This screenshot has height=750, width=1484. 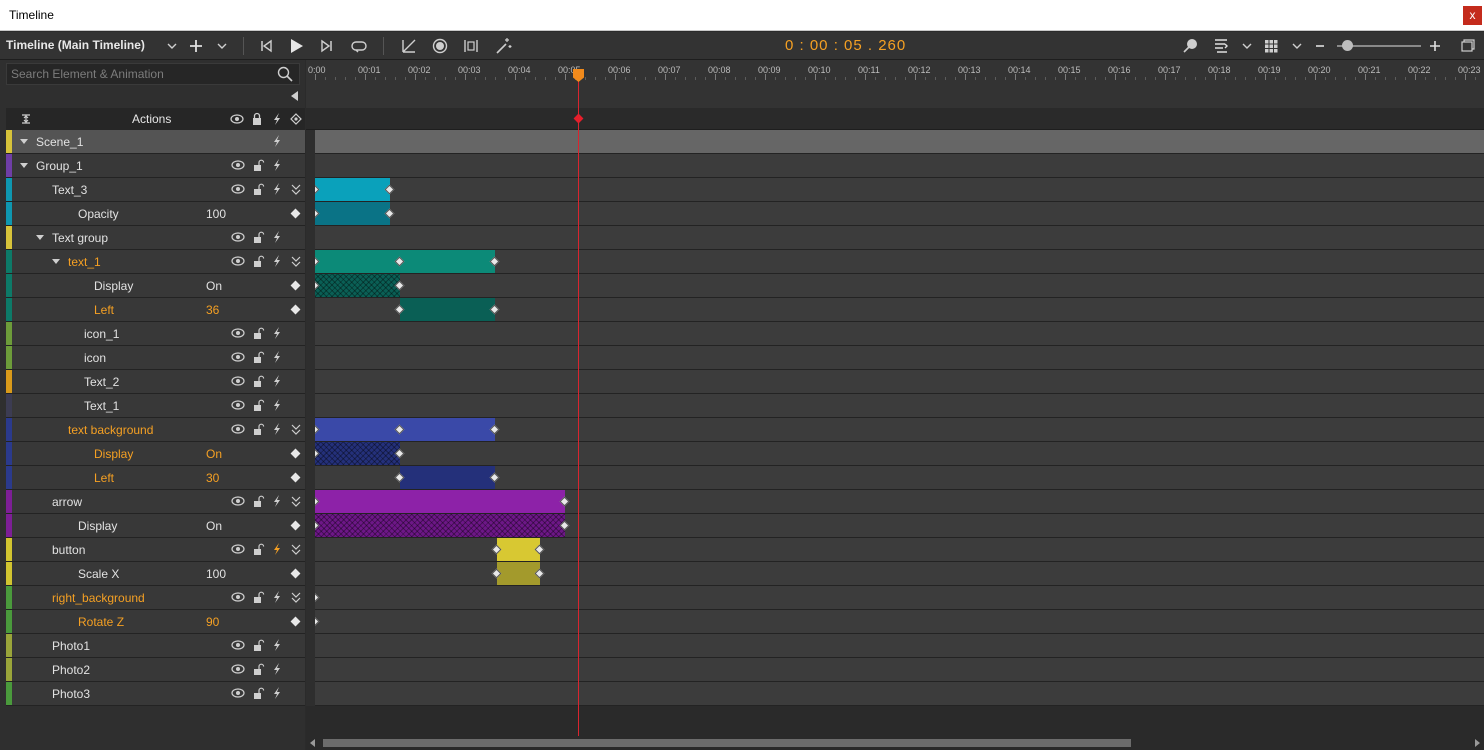 I want to click on property-row: Rotate Z 90, so click(x=155, y=622).